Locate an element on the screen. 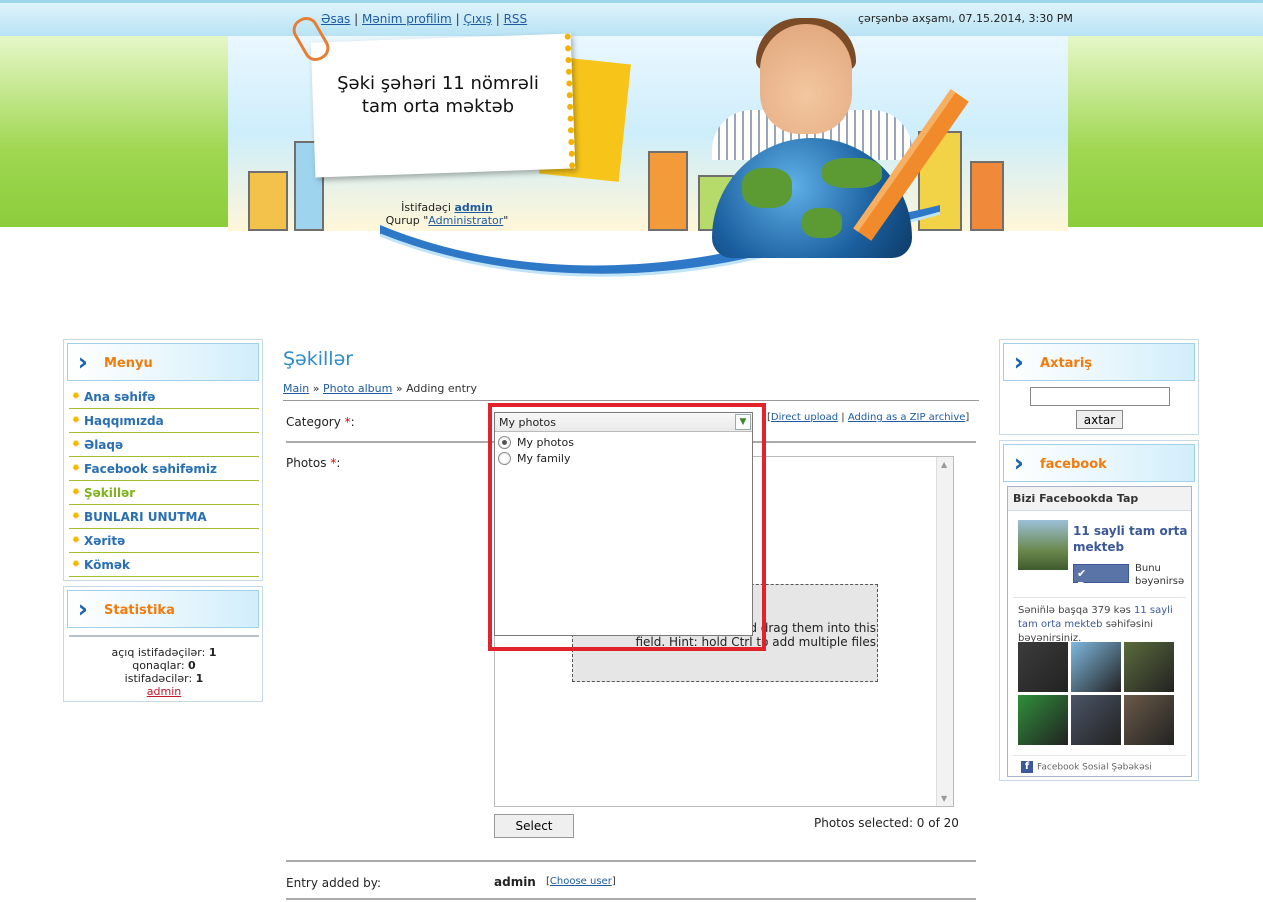  user-name-link: admin is located at coordinates (473, 207).